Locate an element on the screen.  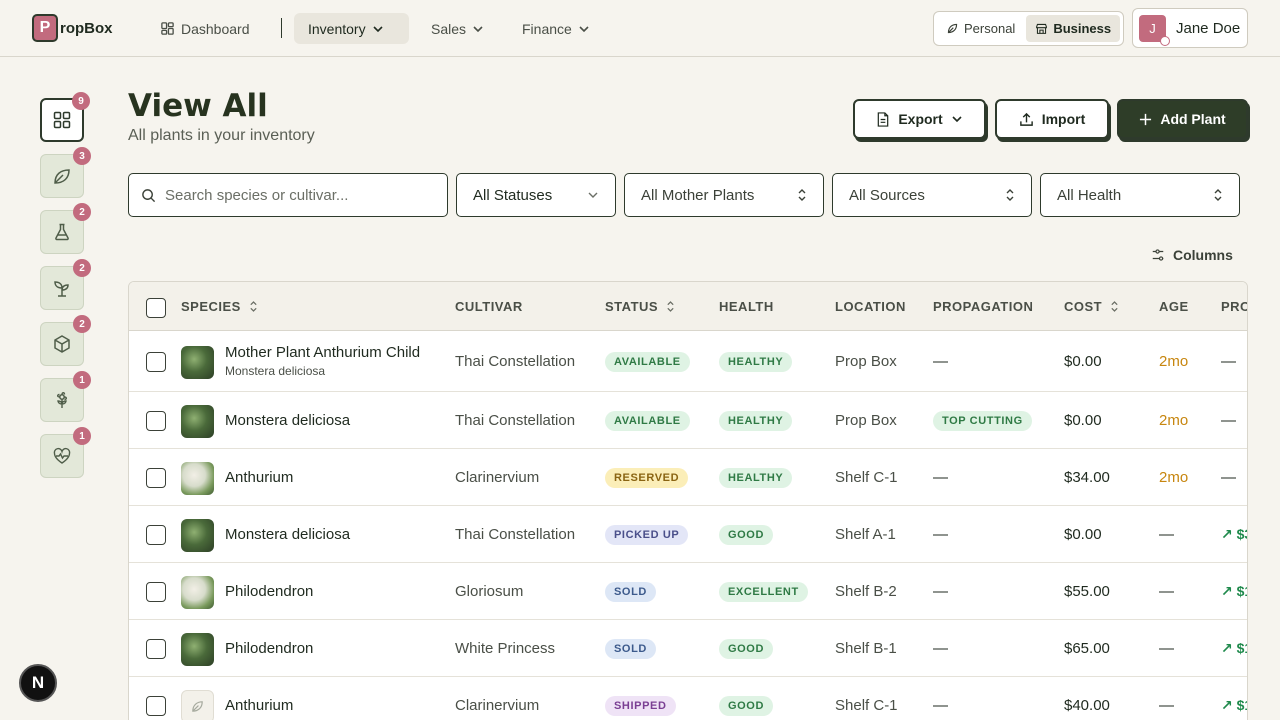
nav-finance-label: Finance is located at coordinates (547, 28).